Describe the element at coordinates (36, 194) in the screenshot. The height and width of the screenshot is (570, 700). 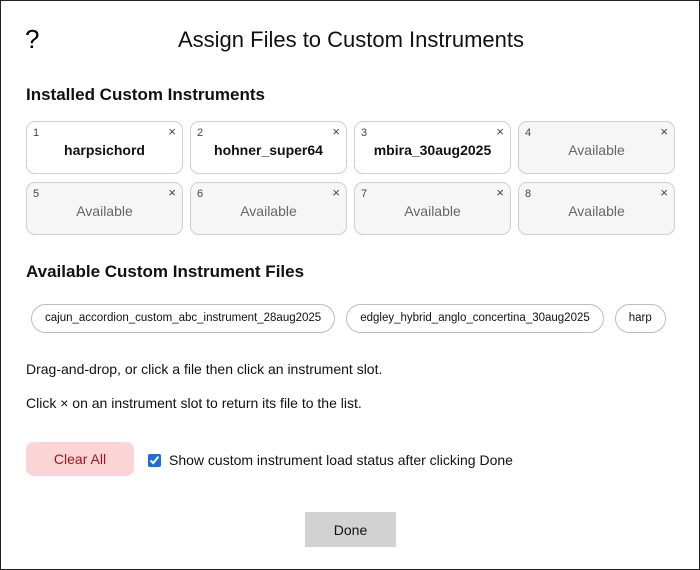
I see `slot-number: 5` at that location.